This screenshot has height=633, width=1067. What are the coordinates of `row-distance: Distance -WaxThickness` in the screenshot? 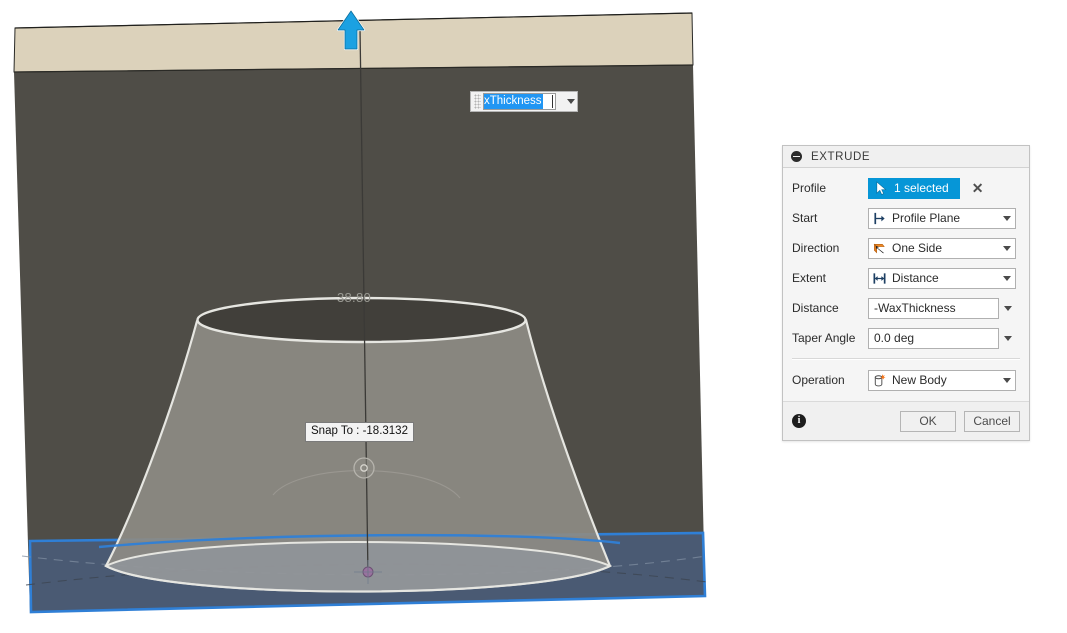 It's located at (906, 308).